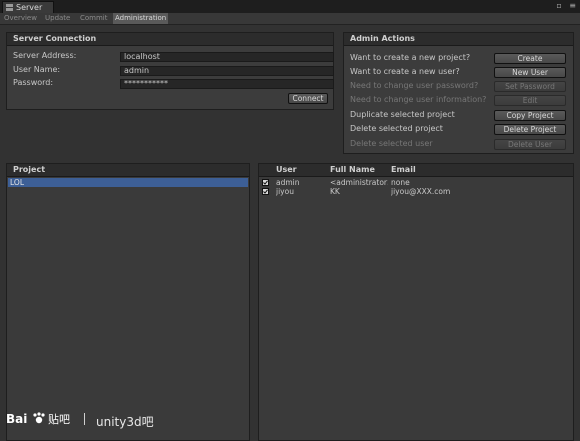  I want to click on user-column-header: User, so click(286, 170).